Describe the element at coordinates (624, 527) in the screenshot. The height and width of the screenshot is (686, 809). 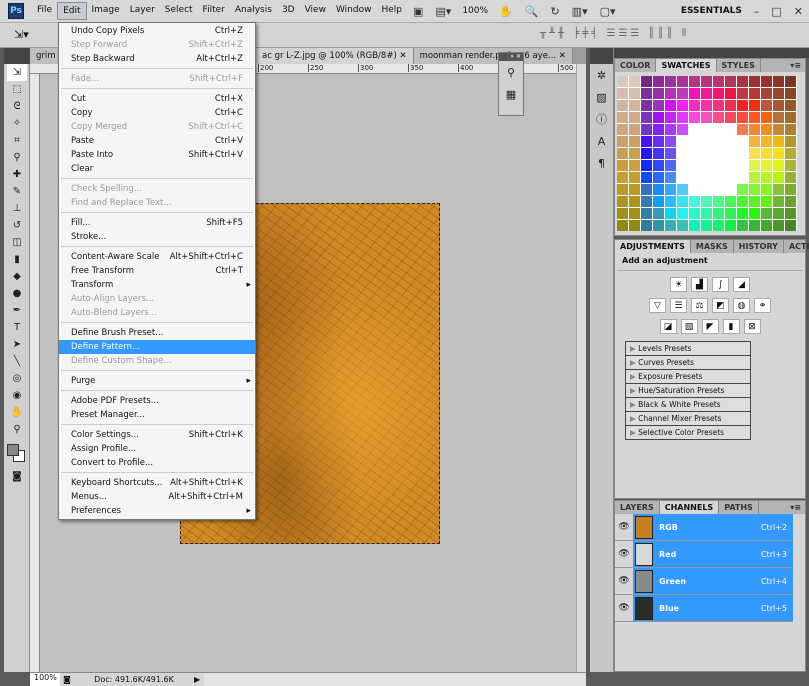
I see `visibility-eye-icon: 👁` at that location.